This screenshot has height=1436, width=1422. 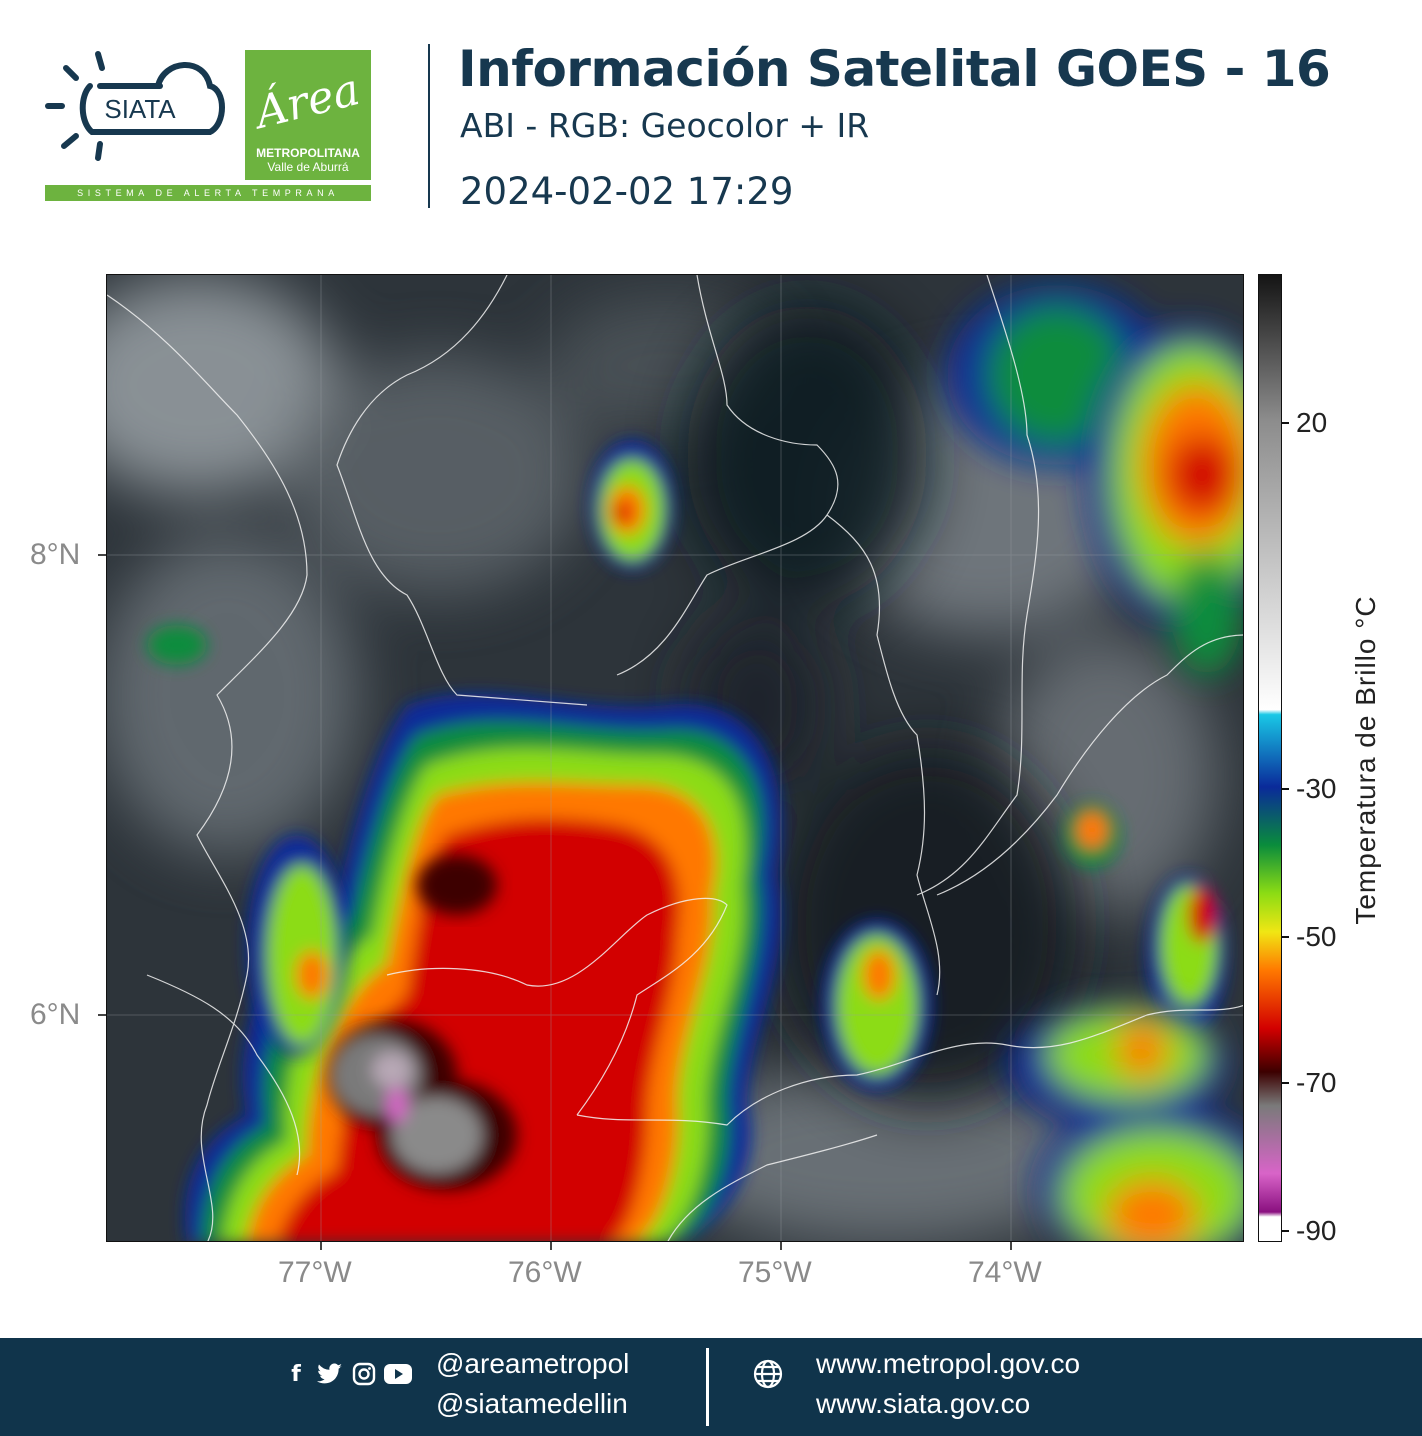 What do you see at coordinates (775, 1272) in the screenshot?
I see `lon-label-75w: 75°W` at bounding box center [775, 1272].